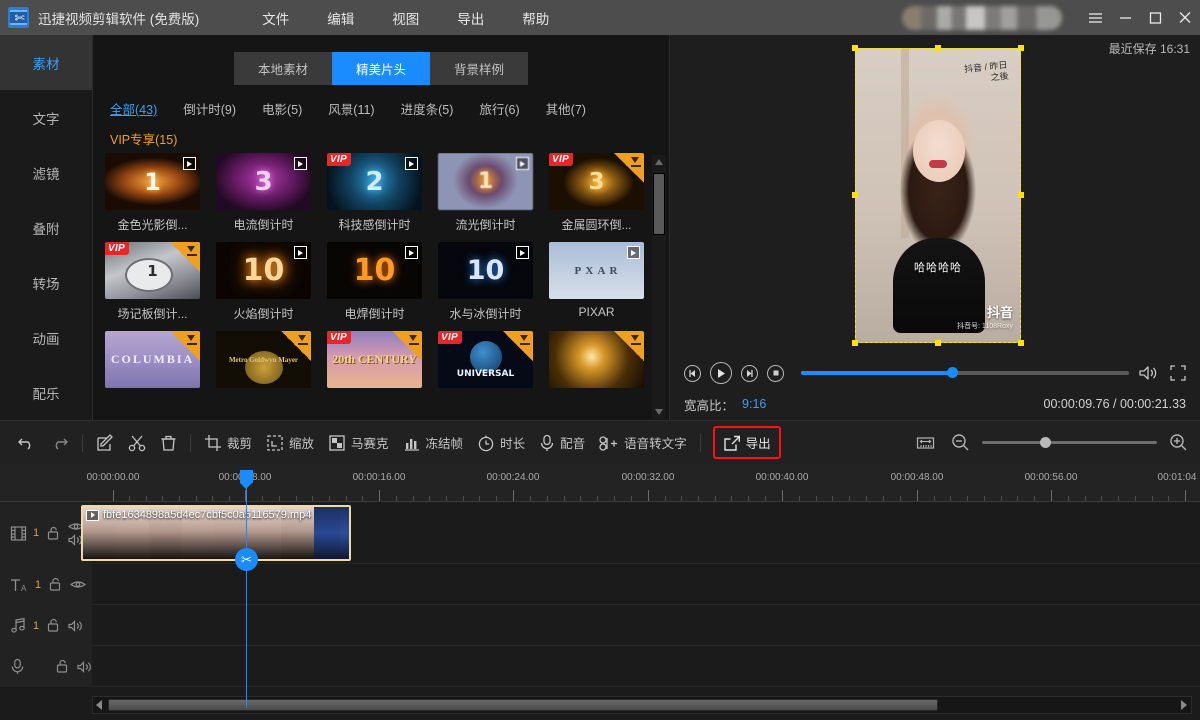 The image size is (1200, 720). Describe the element at coordinates (1021, 48) in the screenshot. I see `resize-handle-tr` at that location.